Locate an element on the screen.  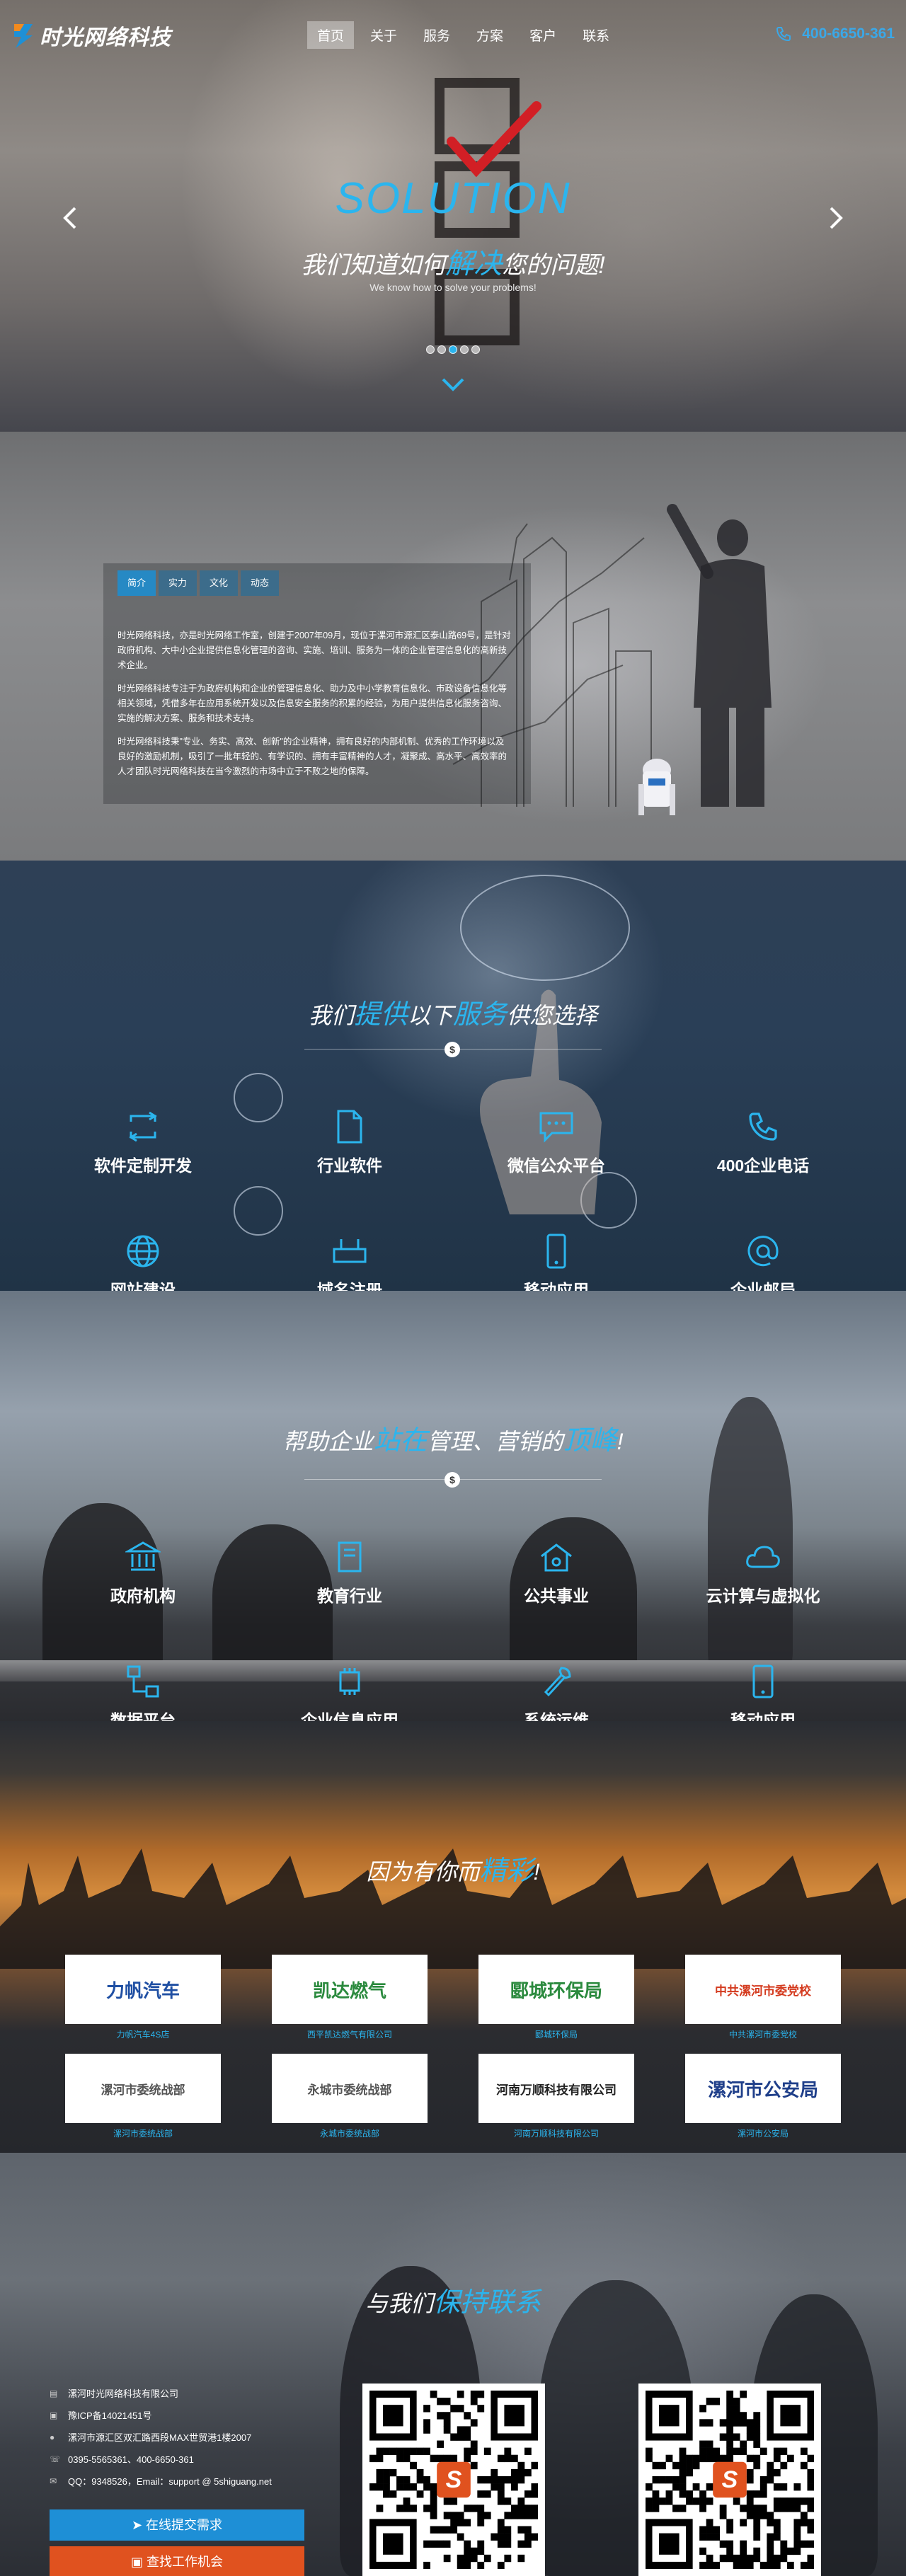
at-icon is located at coordinates (763, 1251).